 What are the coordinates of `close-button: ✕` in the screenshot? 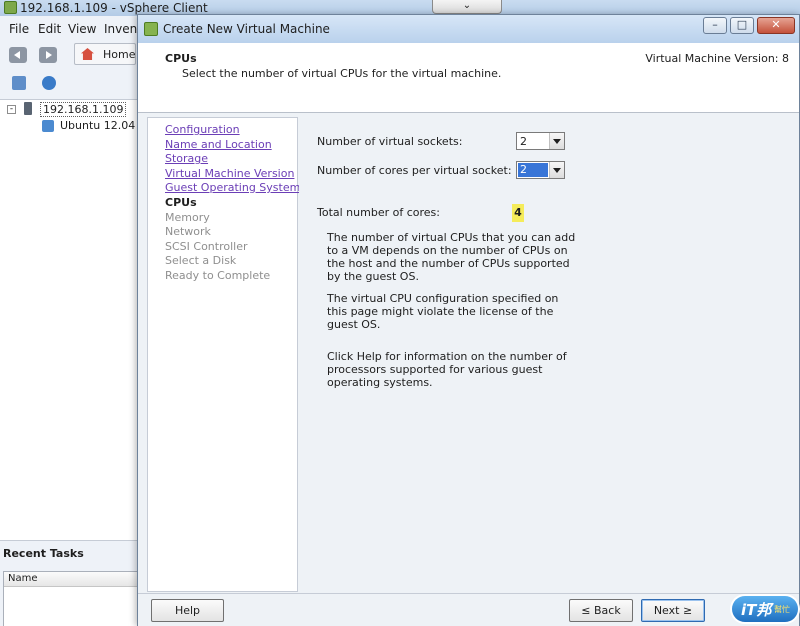 It's located at (776, 25).